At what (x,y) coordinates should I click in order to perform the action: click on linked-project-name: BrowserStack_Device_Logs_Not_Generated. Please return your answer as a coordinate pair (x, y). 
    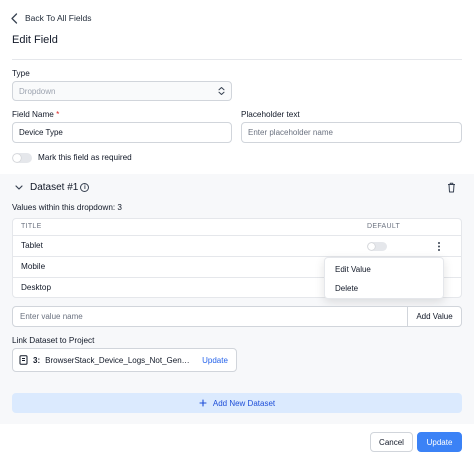
    Looking at the image, I should click on (119, 360).